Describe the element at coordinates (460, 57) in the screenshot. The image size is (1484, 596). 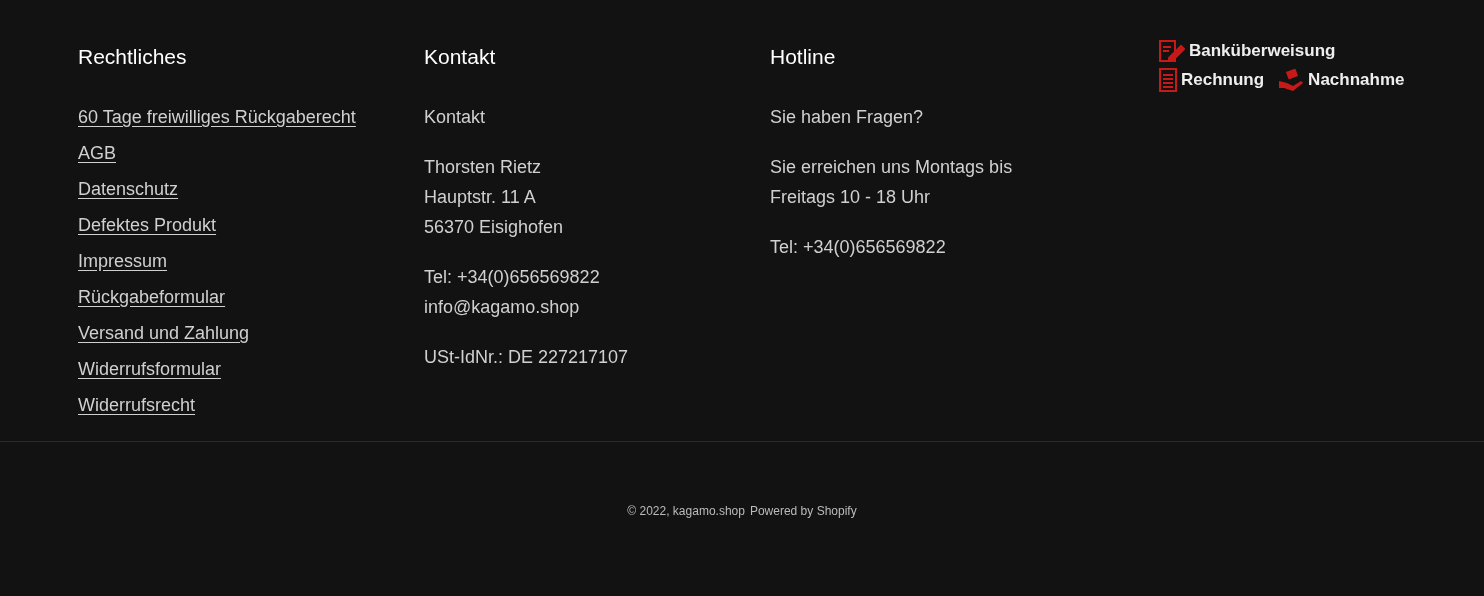
I see `column-heading: Kontakt` at that location.